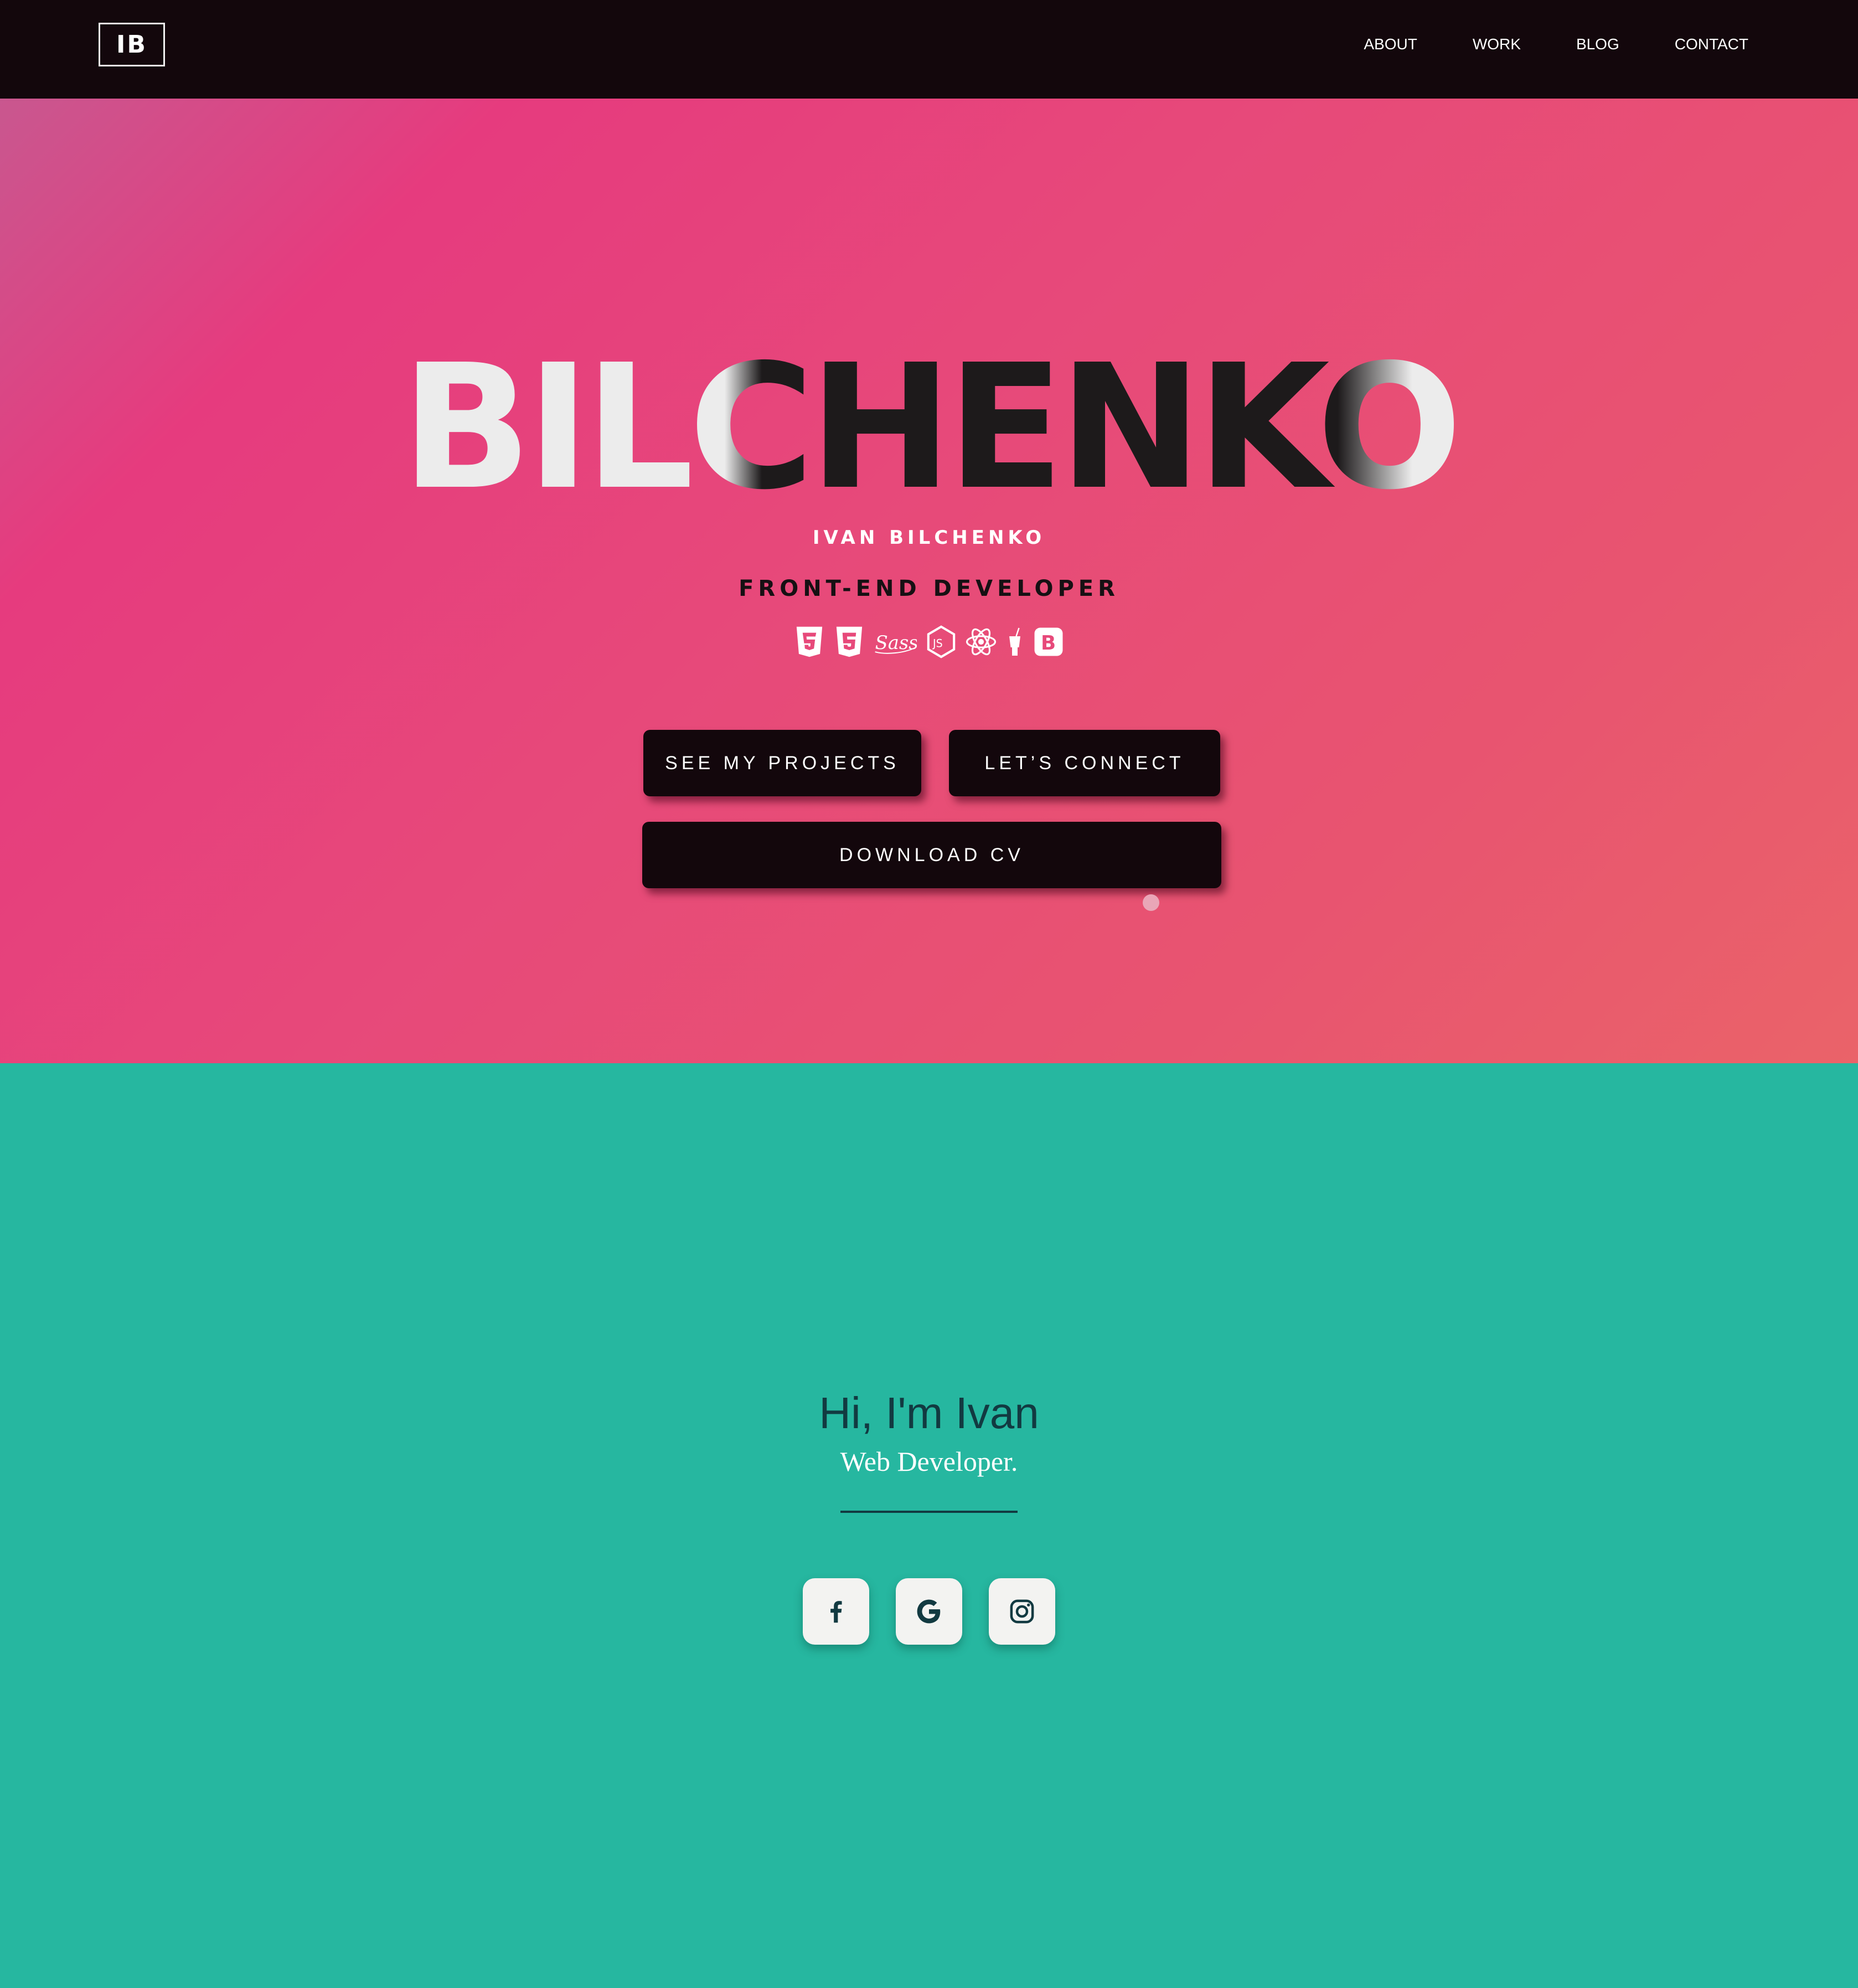  I want to click on tech-icons-row: Sass JS B, so click(929, 642).